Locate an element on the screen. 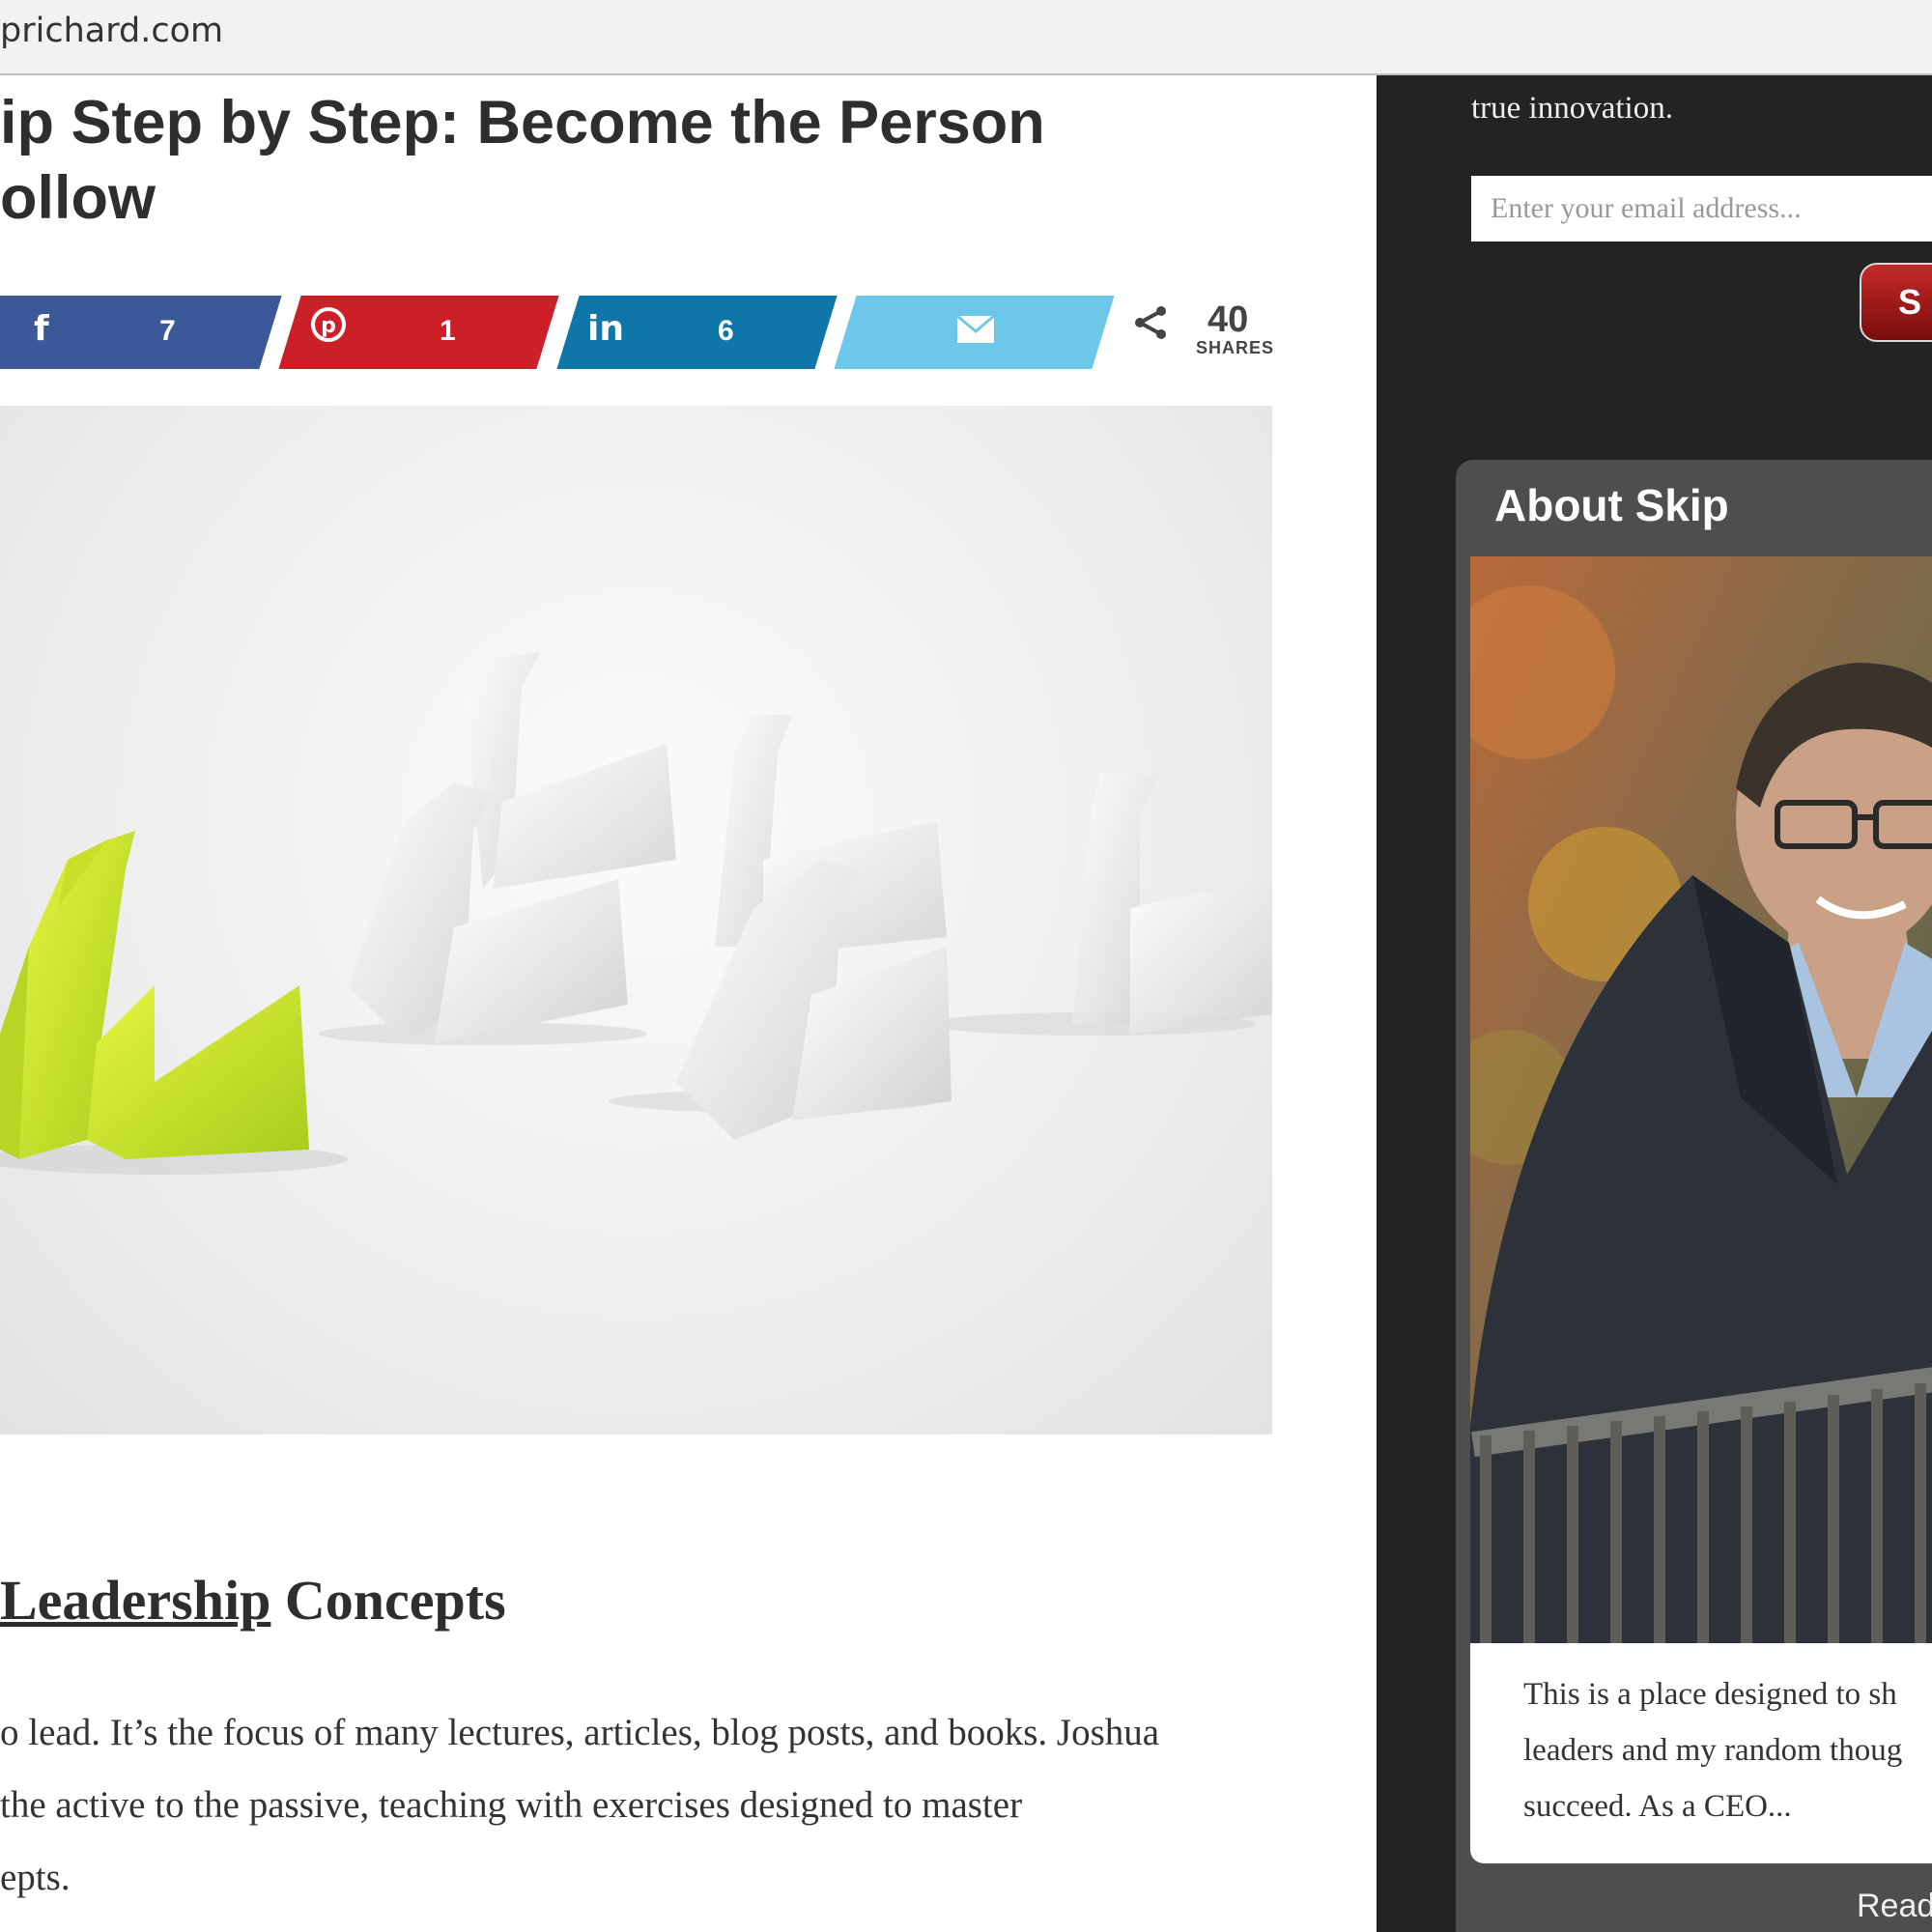 The image size is (1932, 1932). total-shares-label: SHARES is located at coordinates (1235, 347).